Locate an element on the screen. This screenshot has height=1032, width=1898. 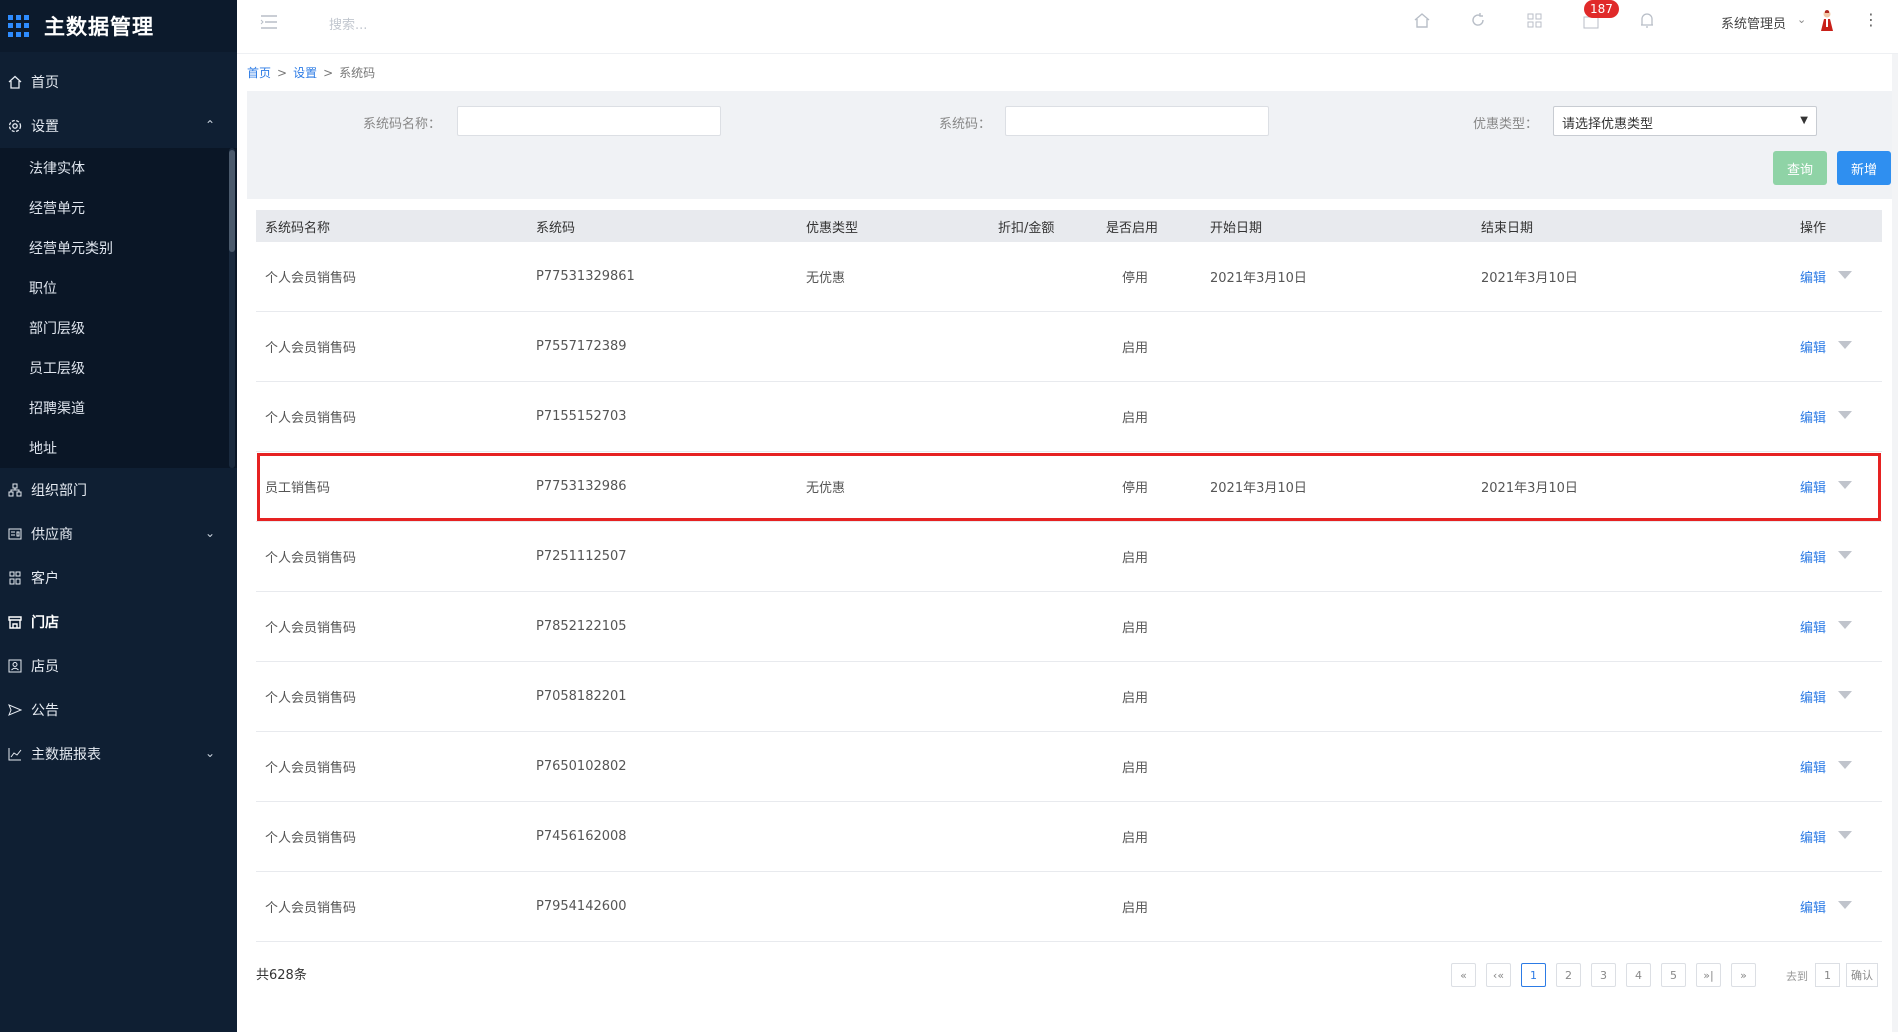
cell-enabled: 停用 is located at coordinates (1135, 488).